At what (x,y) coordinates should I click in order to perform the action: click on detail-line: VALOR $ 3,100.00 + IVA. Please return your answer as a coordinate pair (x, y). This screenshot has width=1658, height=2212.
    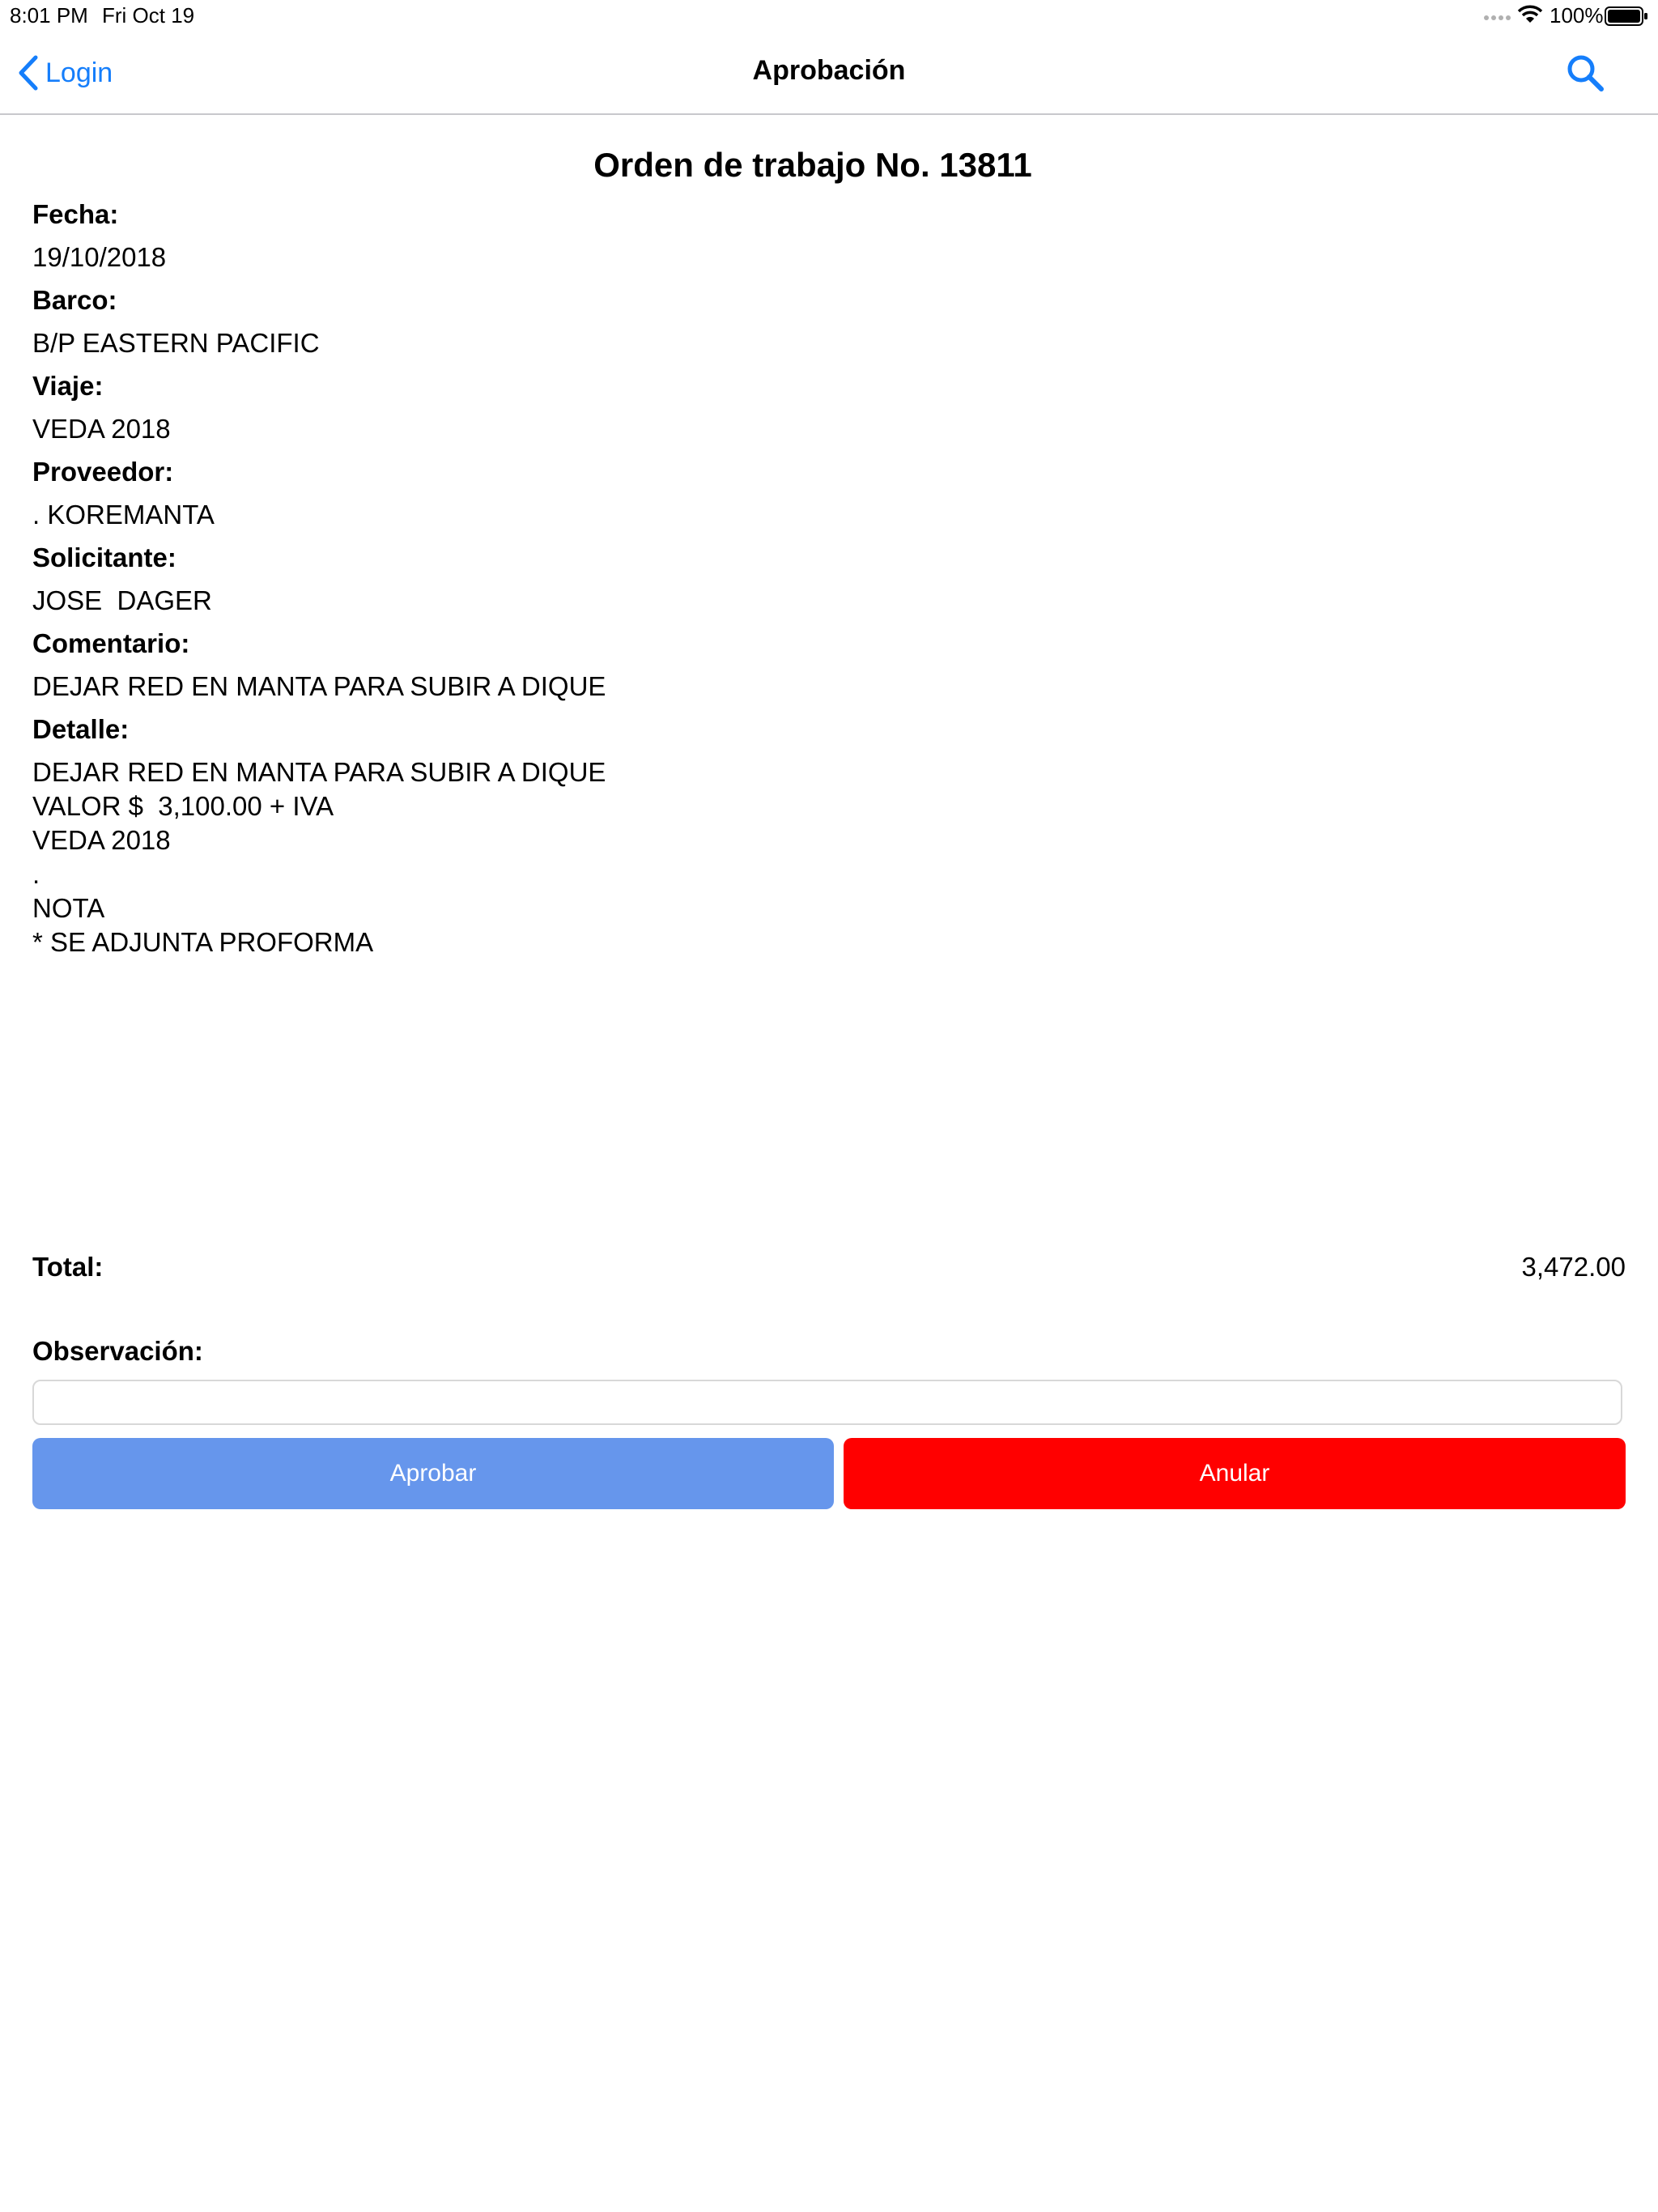
    Looking at the image, I should click on (183, 806).